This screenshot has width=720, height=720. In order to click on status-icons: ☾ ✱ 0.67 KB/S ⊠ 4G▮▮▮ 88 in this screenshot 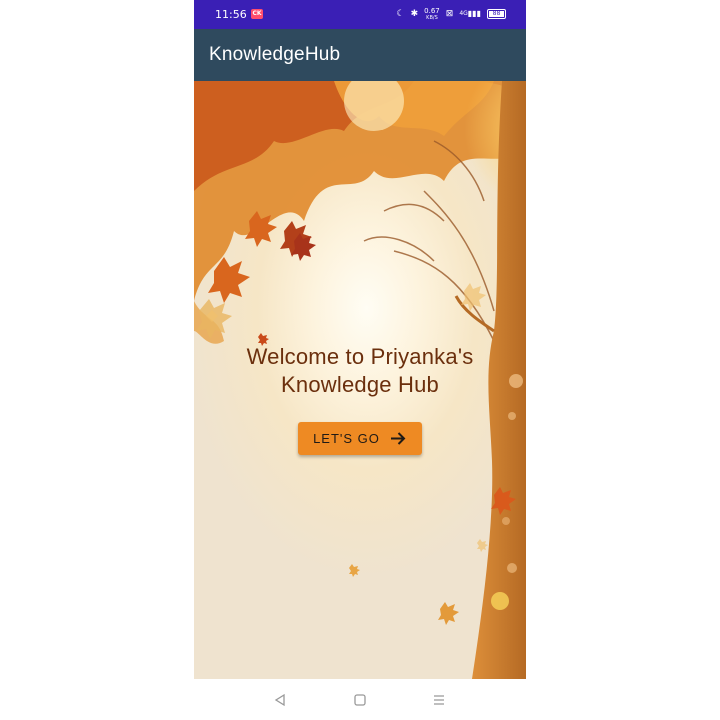, I will do `click(451, 14)`.